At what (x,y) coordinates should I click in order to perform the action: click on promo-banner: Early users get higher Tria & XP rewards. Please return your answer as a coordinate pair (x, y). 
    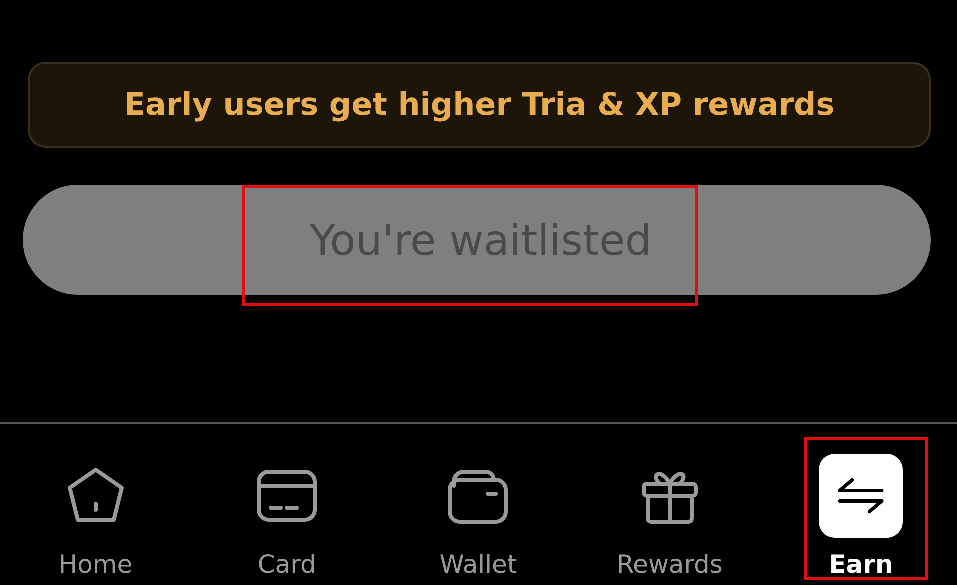
    Looking at the image, I should click on (479, 105).